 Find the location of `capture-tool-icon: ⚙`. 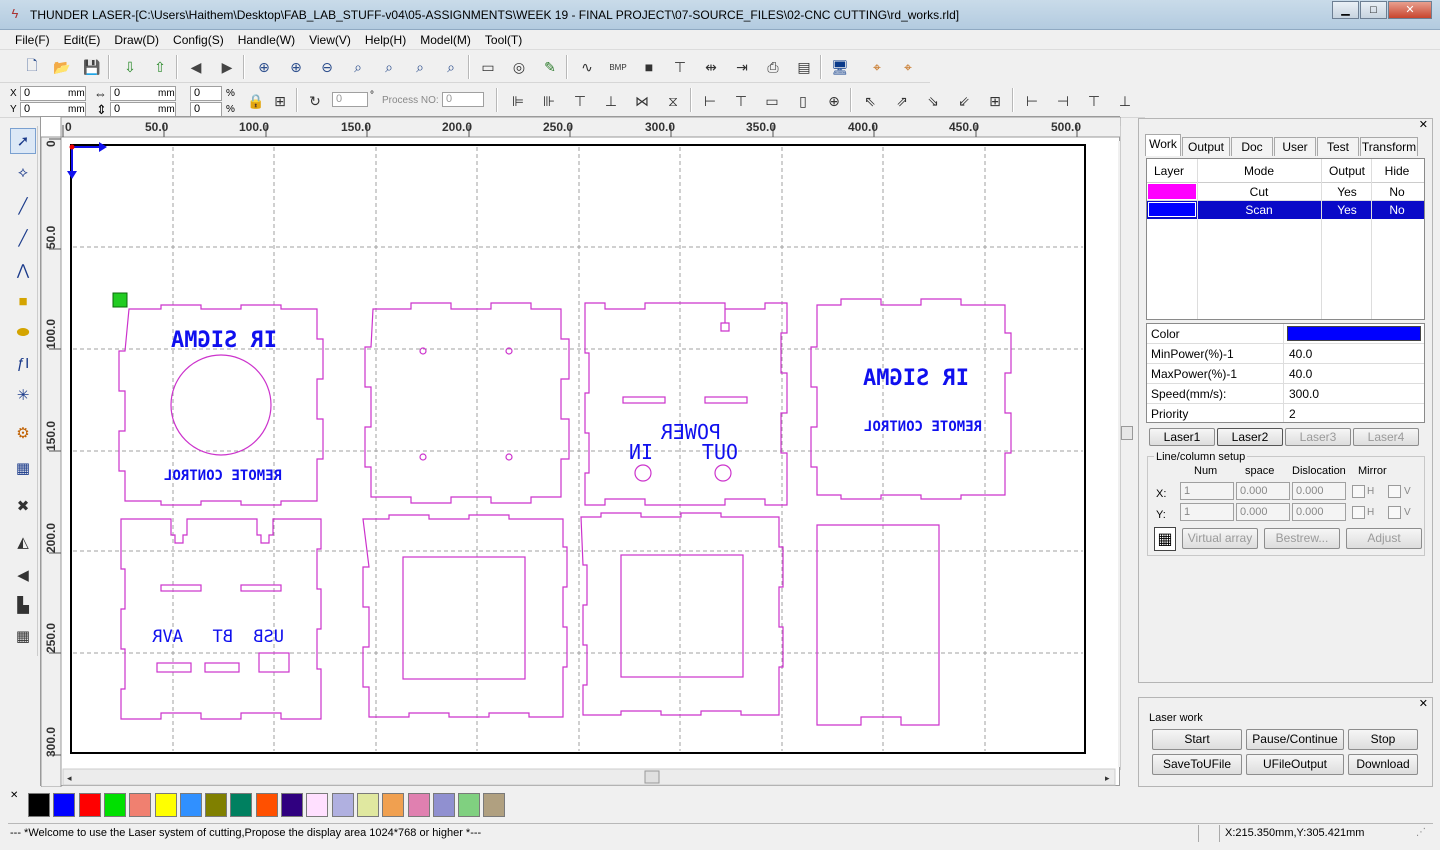

capture-tool-icon: ⚙ is located at coordinates (23, 433).